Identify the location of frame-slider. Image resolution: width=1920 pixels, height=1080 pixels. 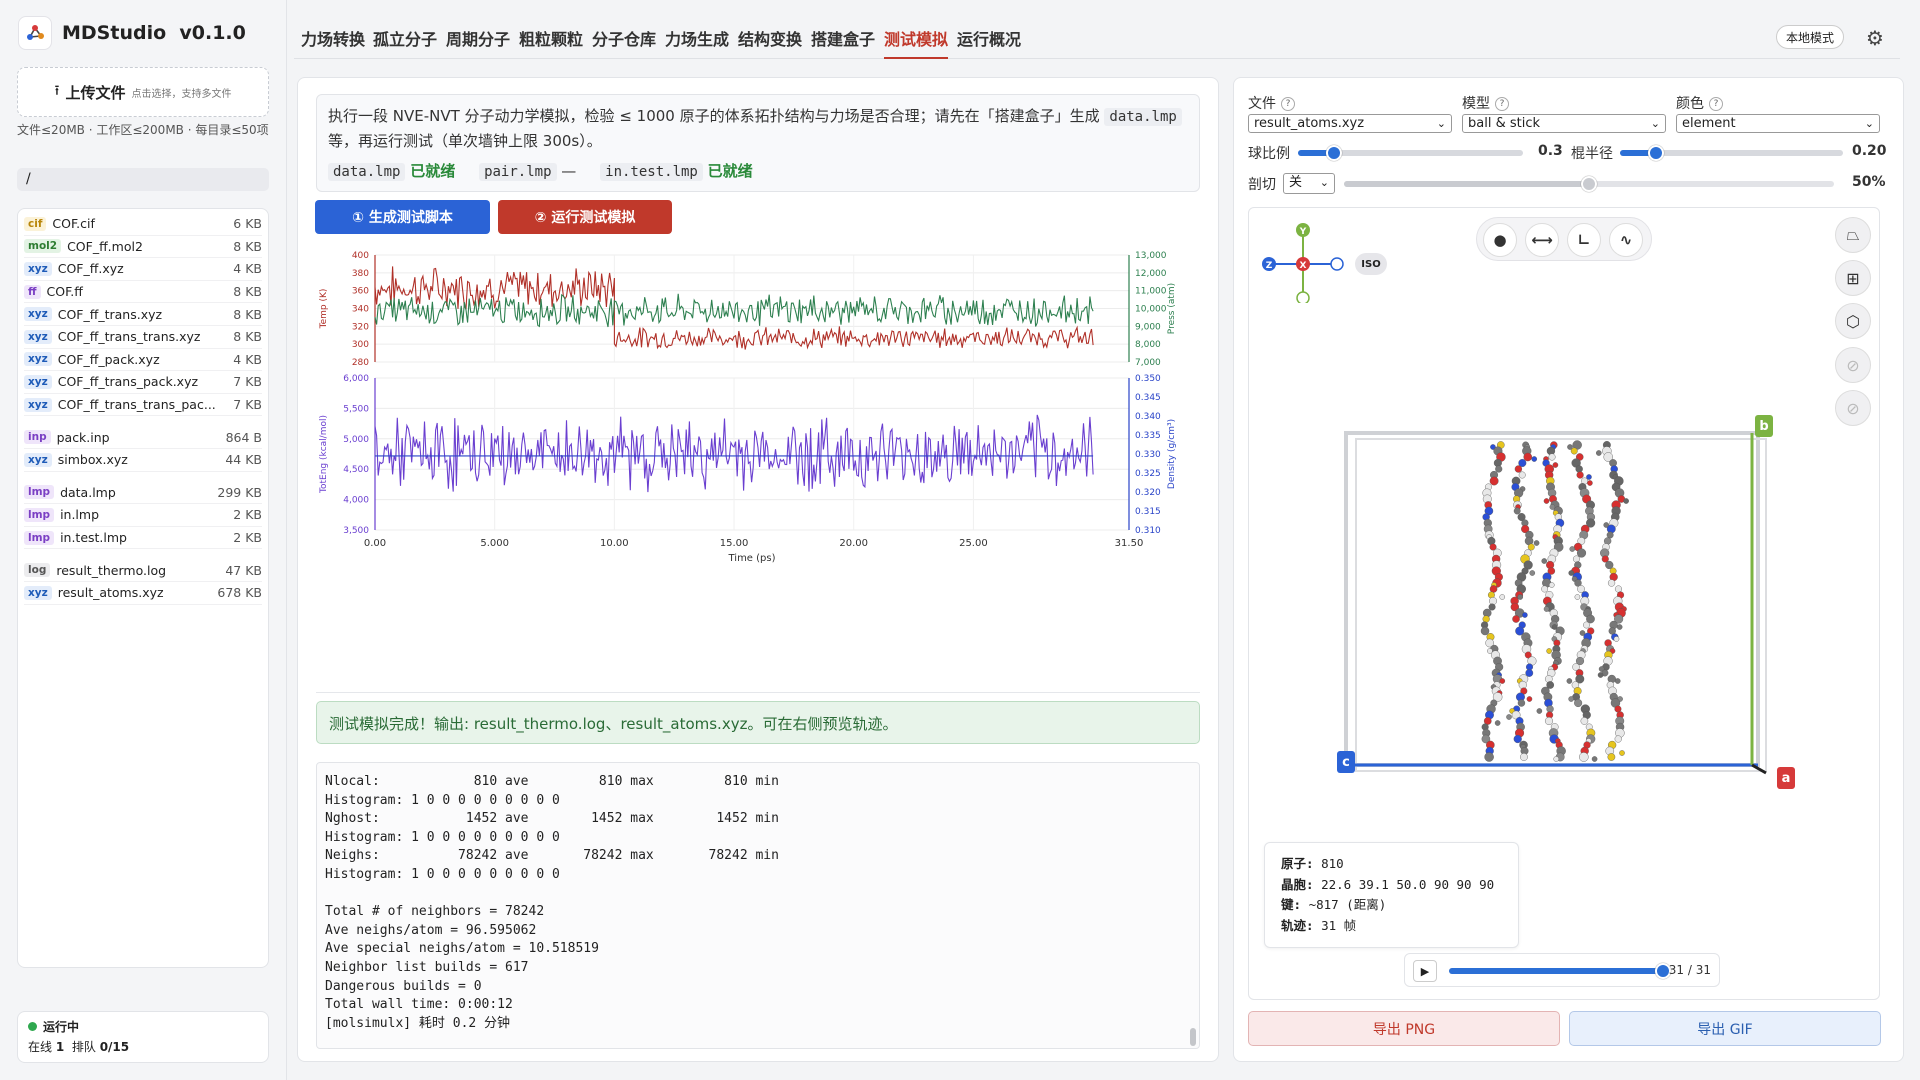
(1560, 971).